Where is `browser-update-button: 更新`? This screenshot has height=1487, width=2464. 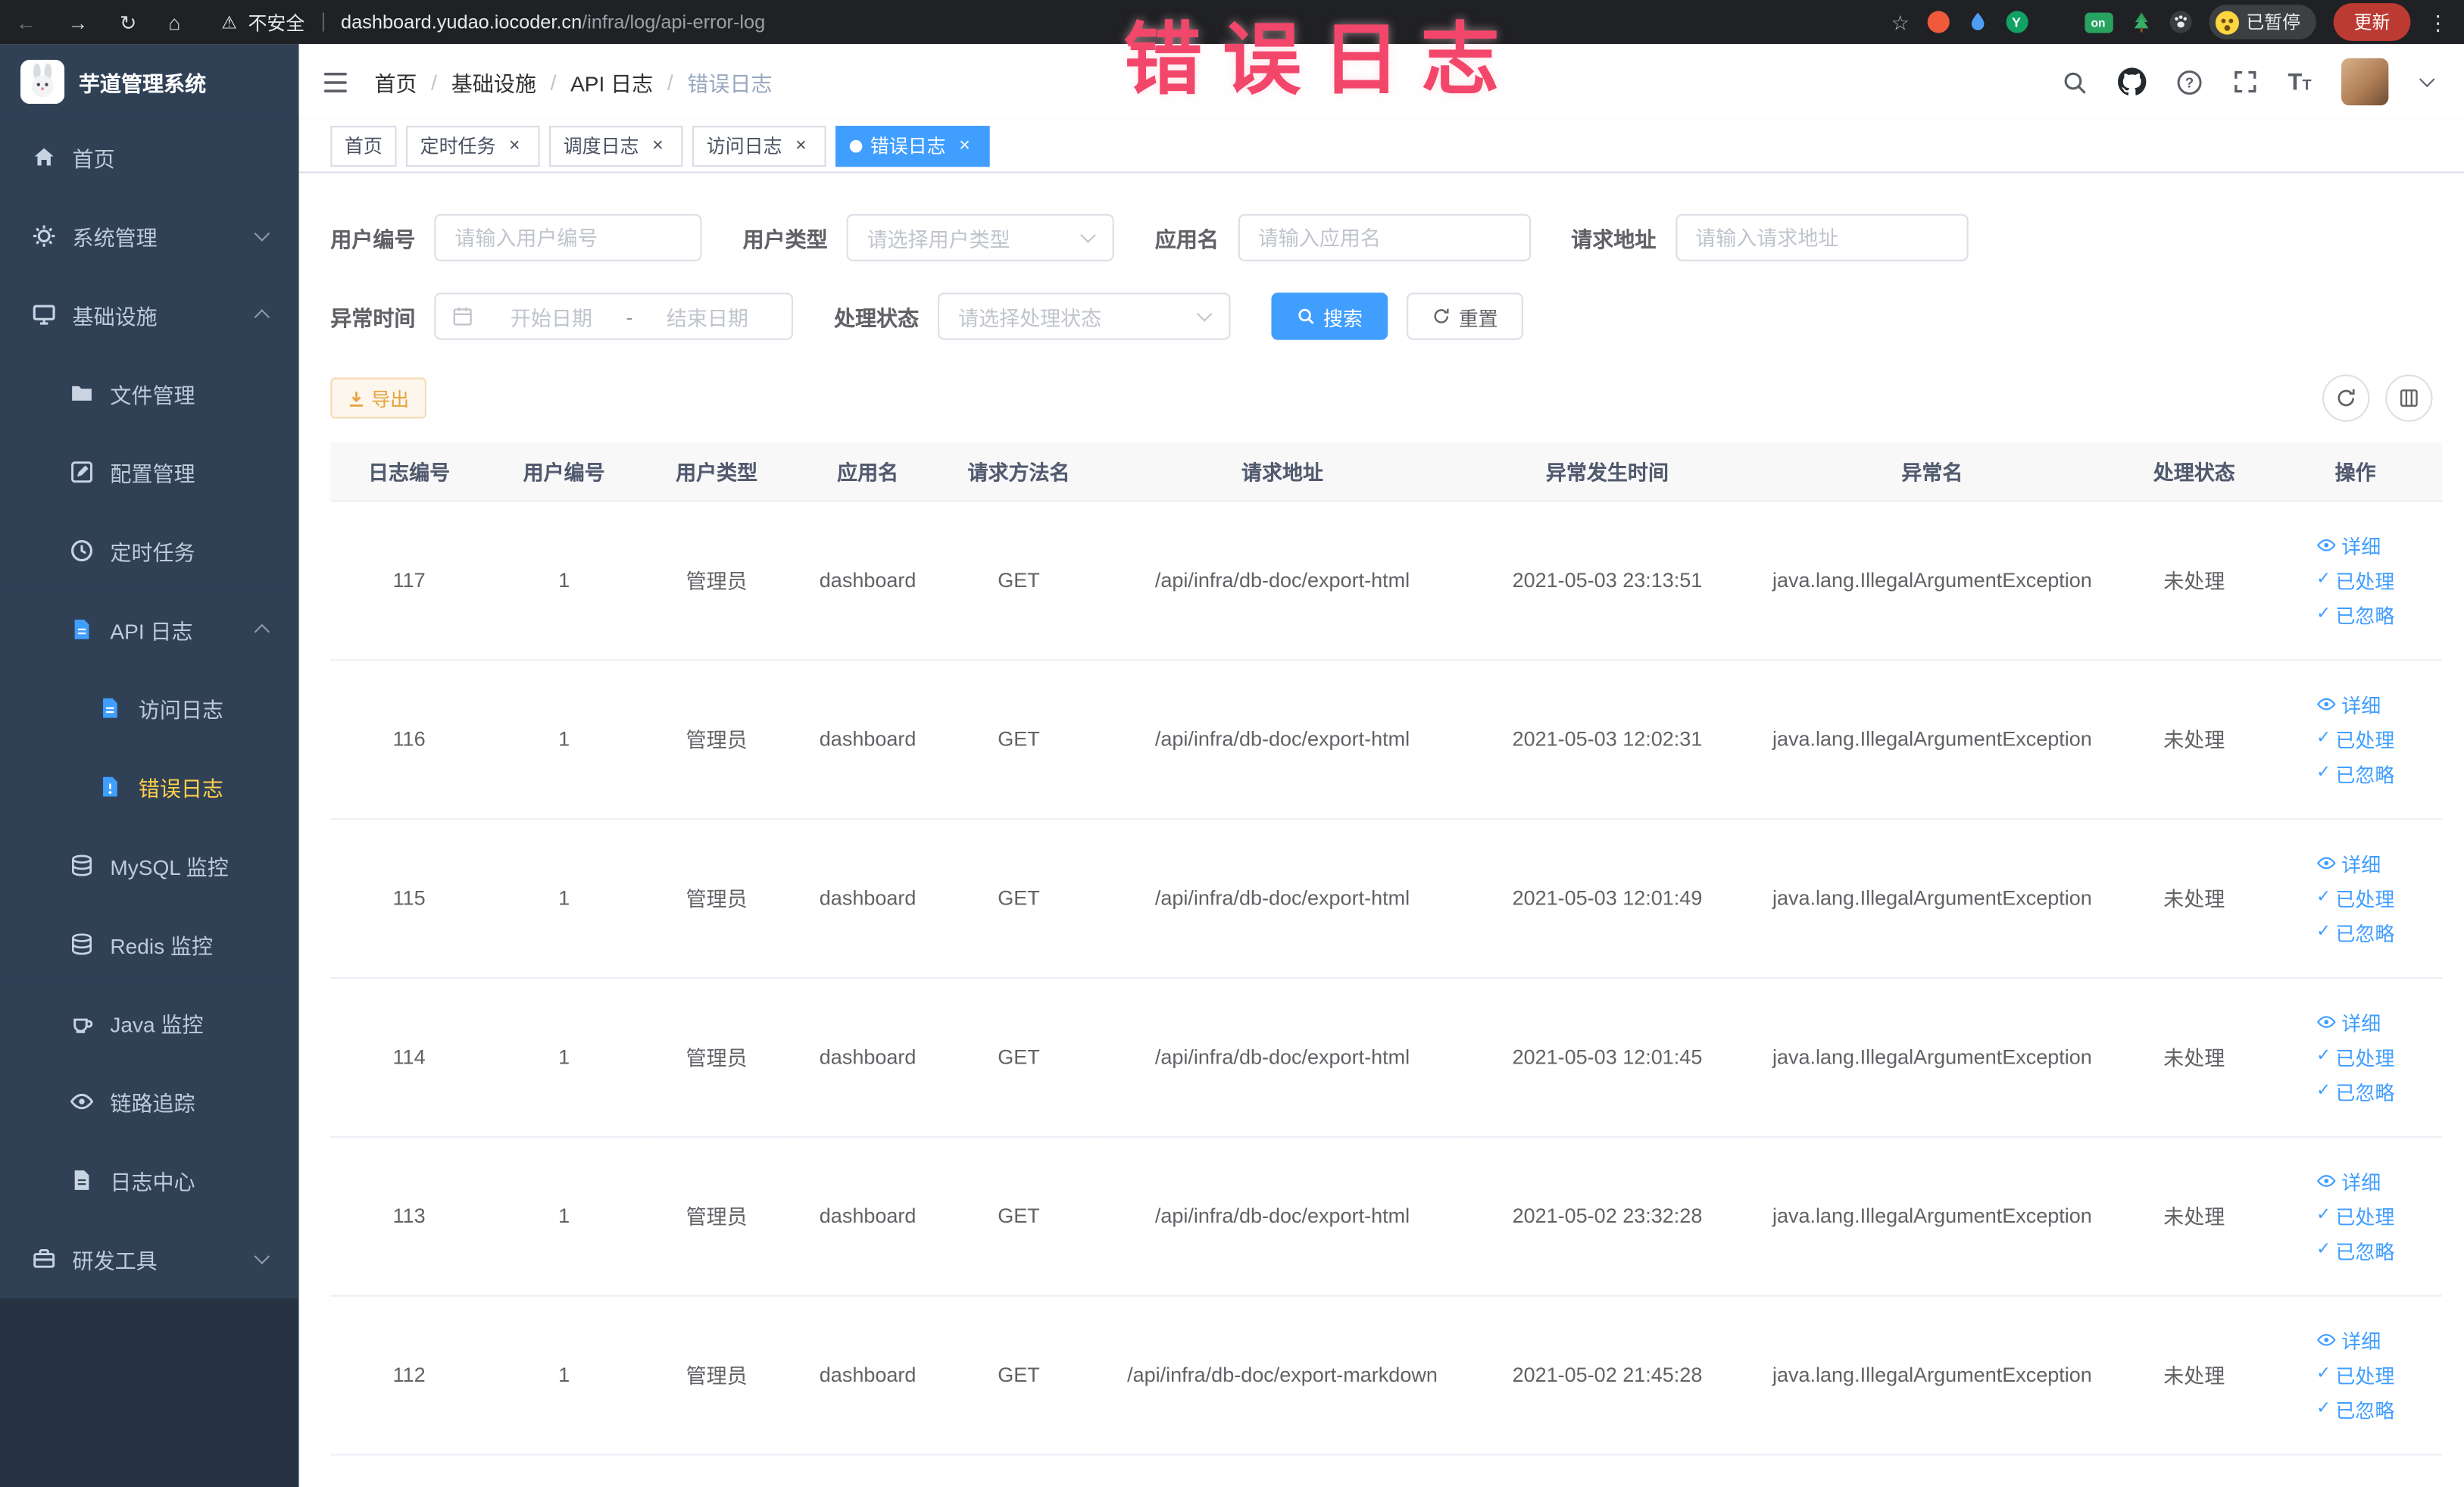 browser-update-button: 更新 is located at coordinates (2372, 22).